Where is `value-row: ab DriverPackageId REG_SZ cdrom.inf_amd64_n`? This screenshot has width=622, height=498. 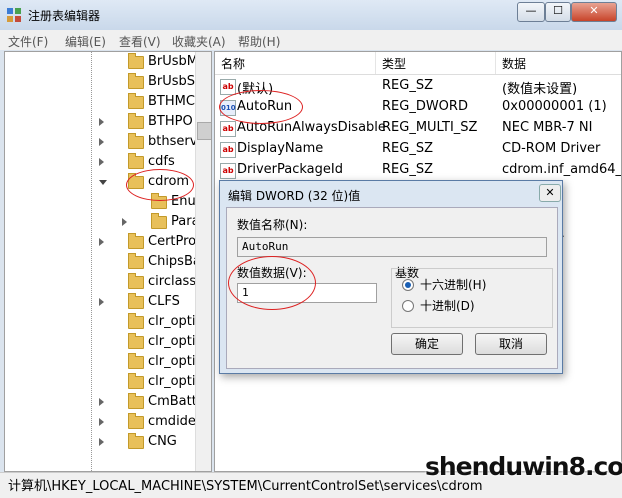 value-row: ab DriverPackageId REG_SZ cdrom.inf_amd64_n is located at coordinates (418, 170).